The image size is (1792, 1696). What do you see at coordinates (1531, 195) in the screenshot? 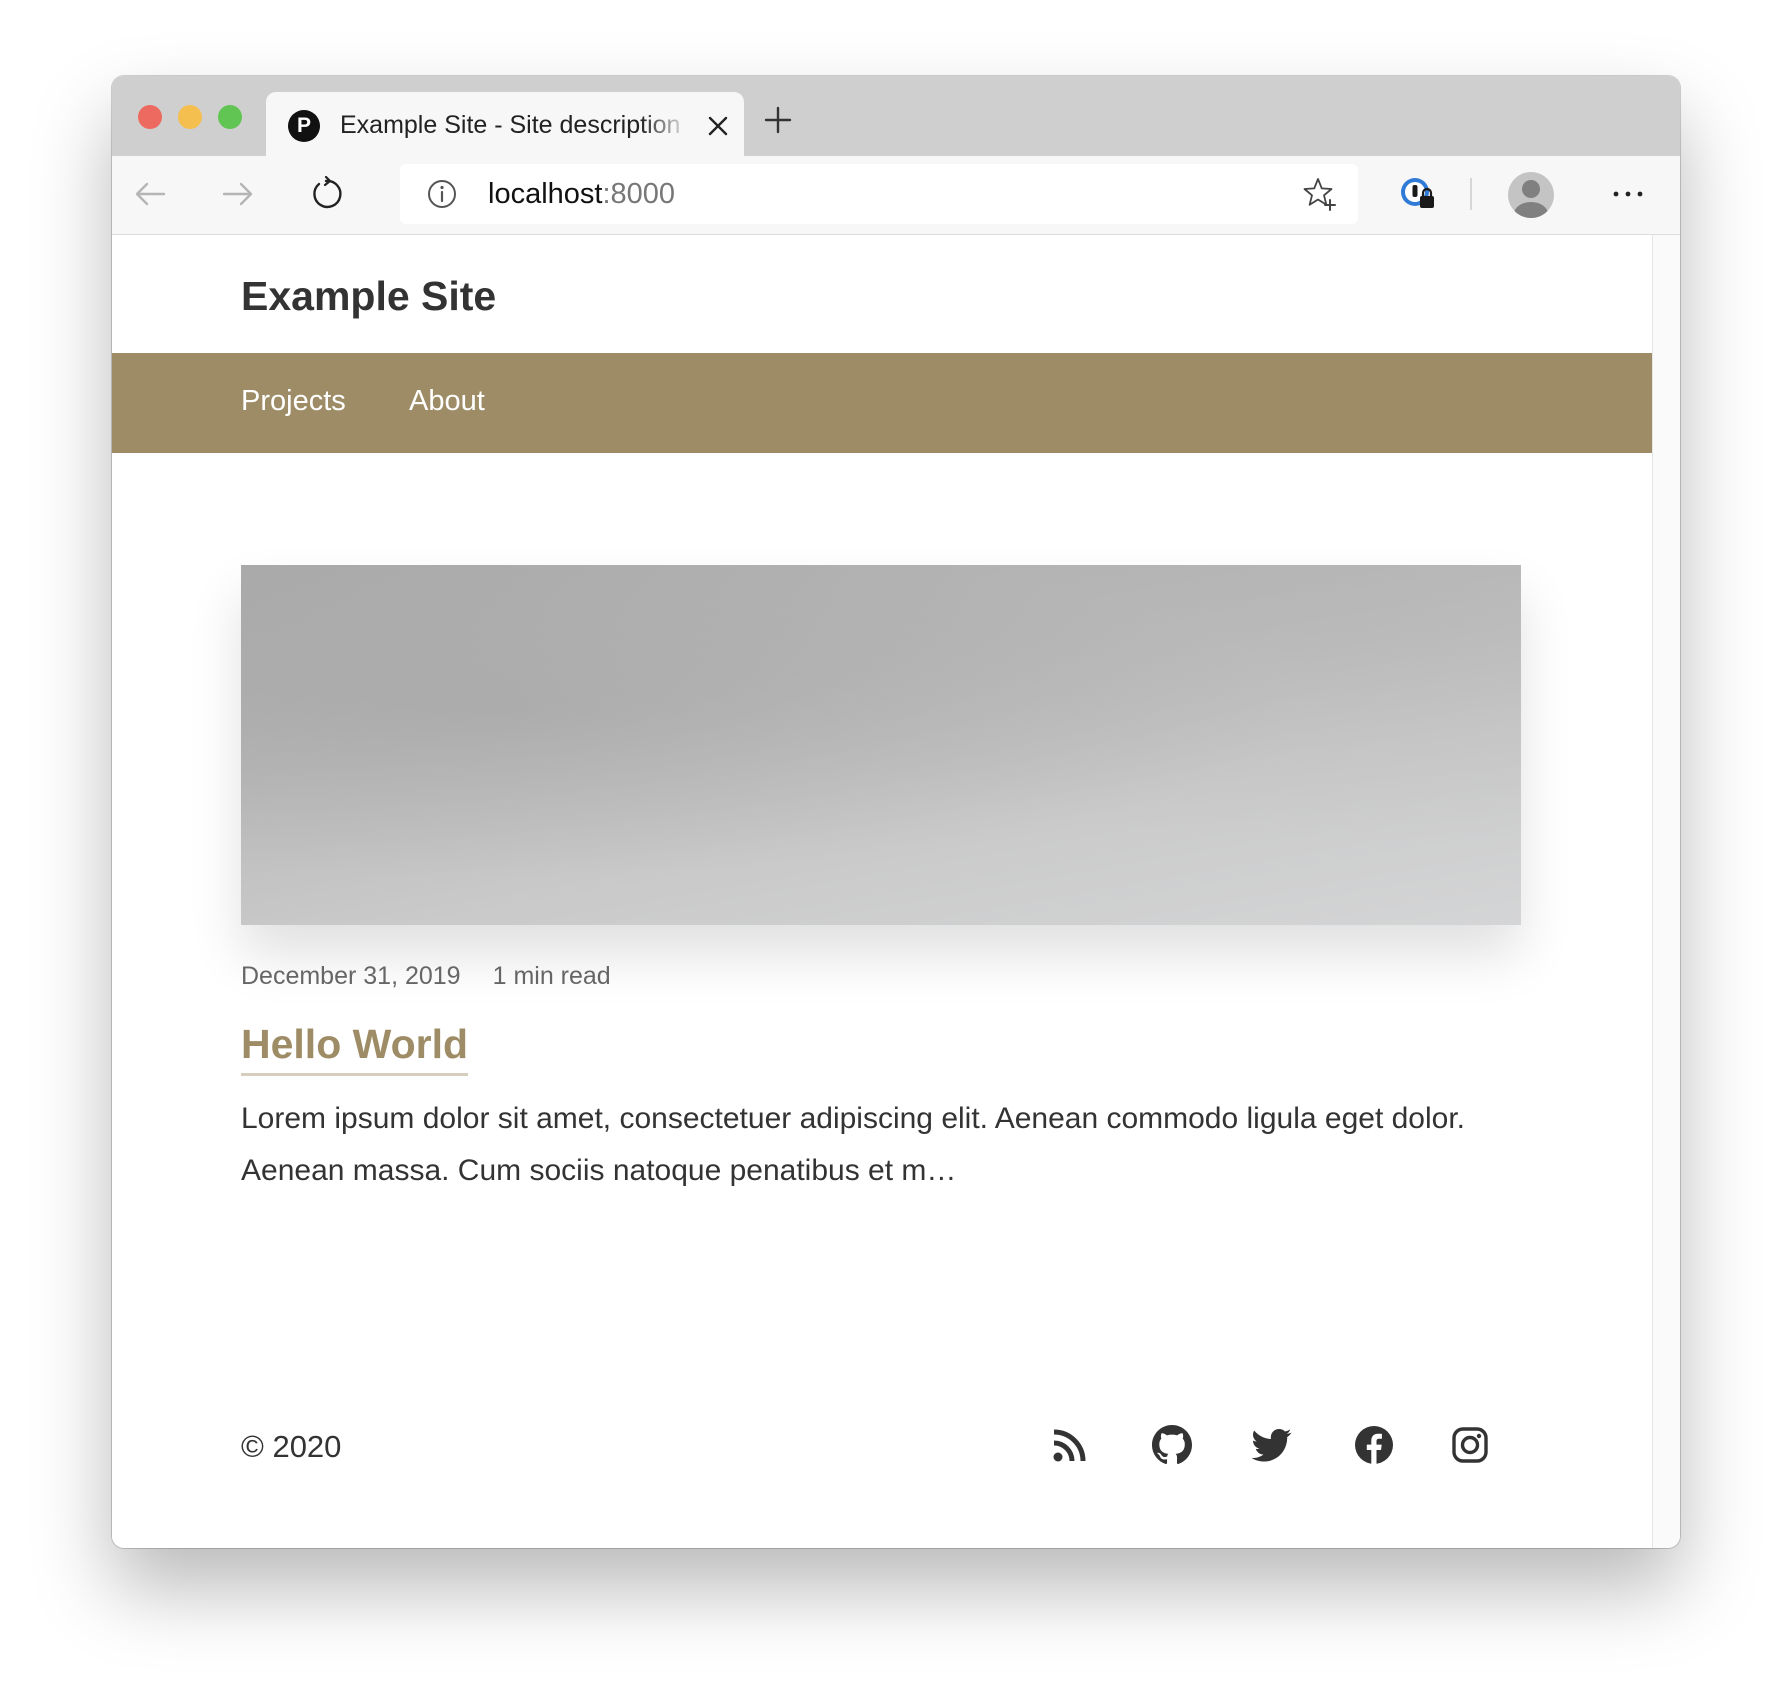
I see `profile-avatar` at bounding box center [1531, 195].